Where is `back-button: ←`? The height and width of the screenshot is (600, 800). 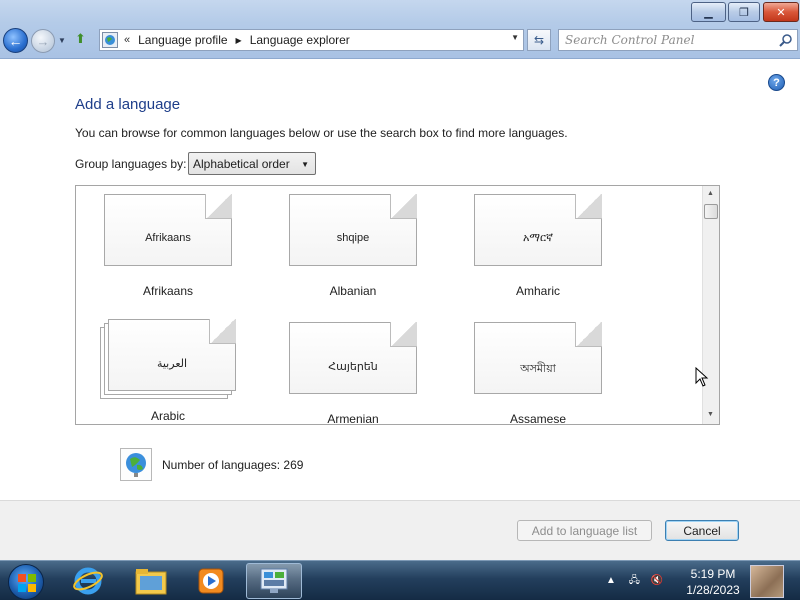 back-button: ← is located at coordinates (15, 40).